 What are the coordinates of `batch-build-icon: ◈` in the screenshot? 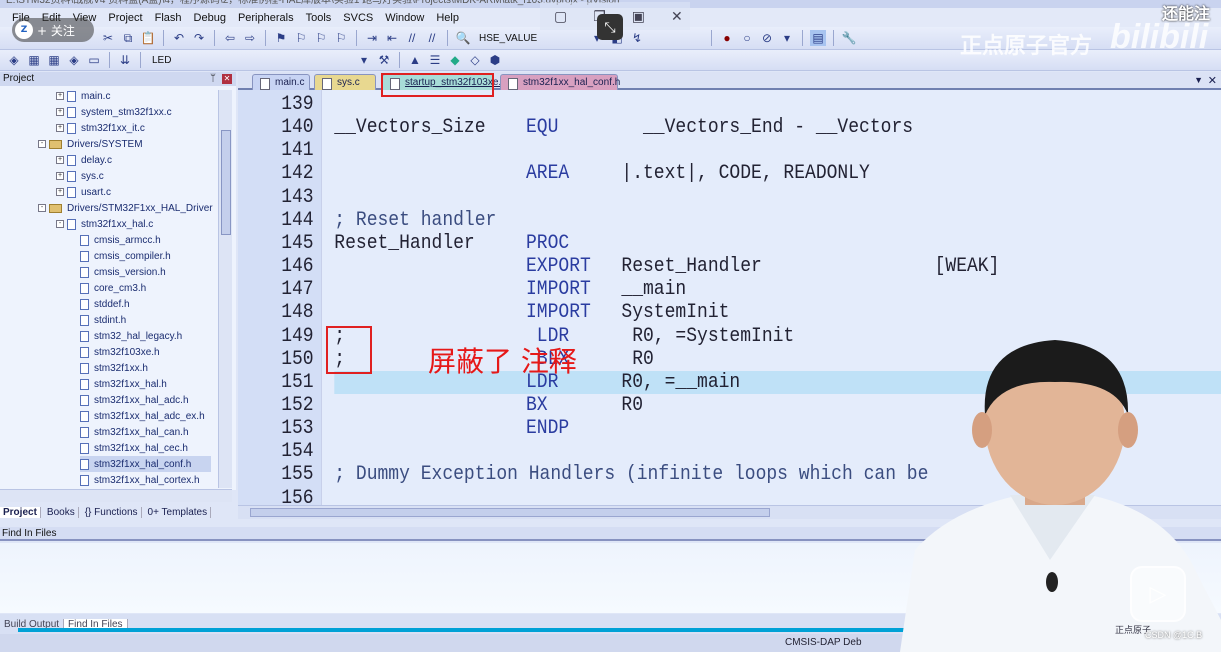 It's located at (74, 60).